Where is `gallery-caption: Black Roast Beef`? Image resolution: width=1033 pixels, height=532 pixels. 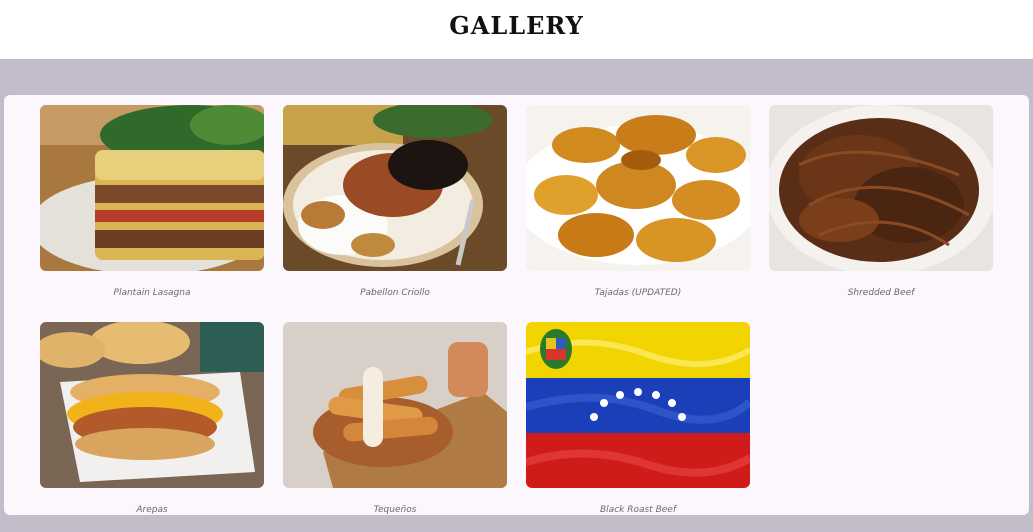 gallery-caption: Black Roast Beef is located at coordinates (638, 510).